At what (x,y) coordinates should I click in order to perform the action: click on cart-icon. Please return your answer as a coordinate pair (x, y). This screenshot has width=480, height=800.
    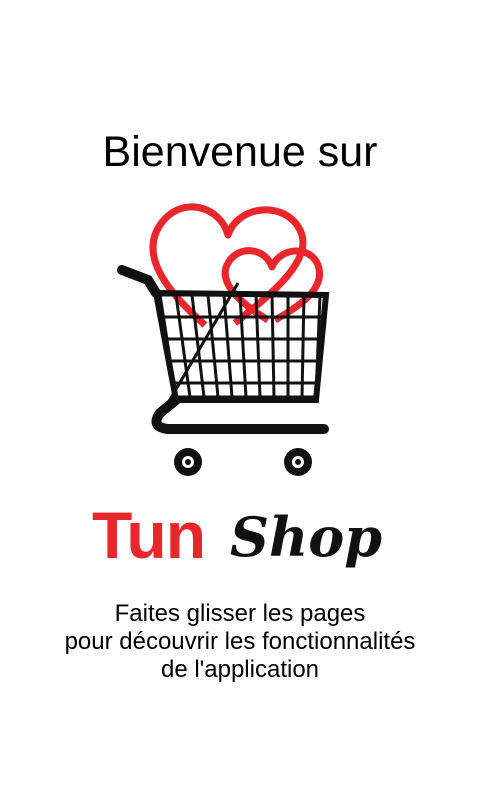
    Looking at the image, I should click on (223, 370).